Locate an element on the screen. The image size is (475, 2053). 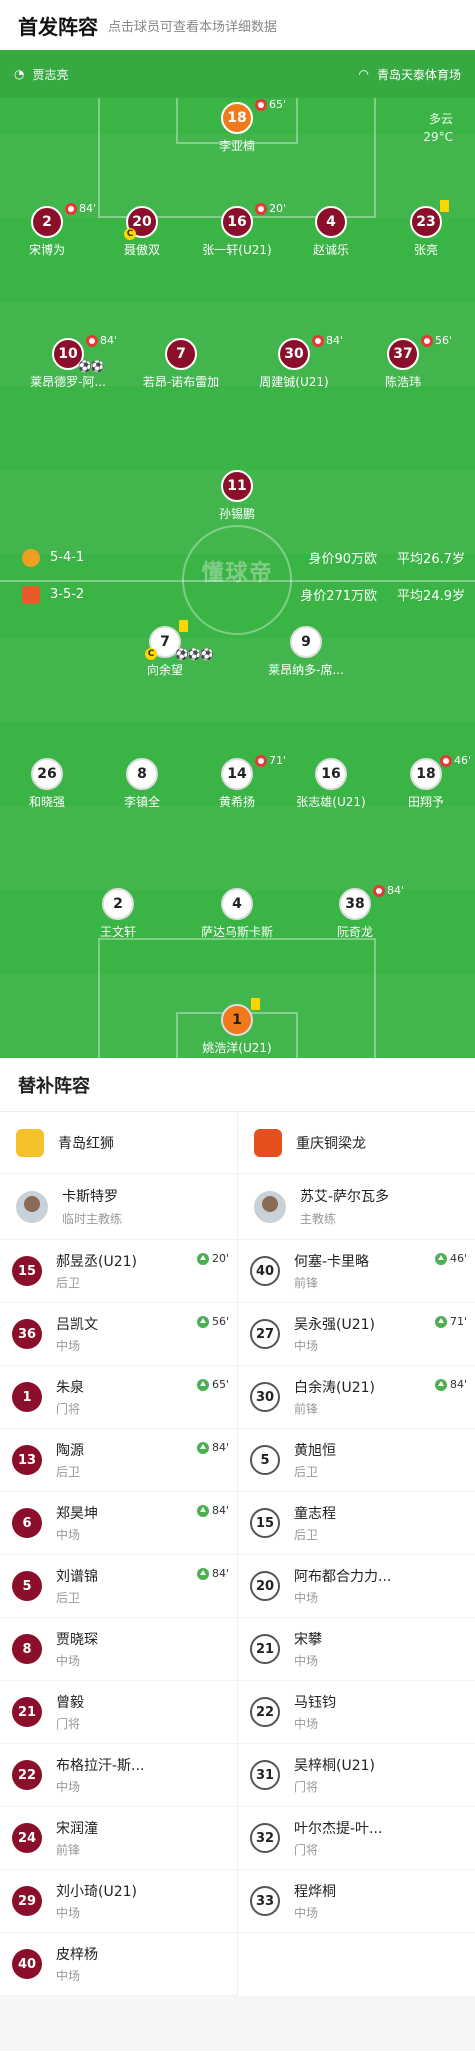
sub-player-row: 27 吴永强(U21) 中场 71' is located at coordinates (356, 1334).